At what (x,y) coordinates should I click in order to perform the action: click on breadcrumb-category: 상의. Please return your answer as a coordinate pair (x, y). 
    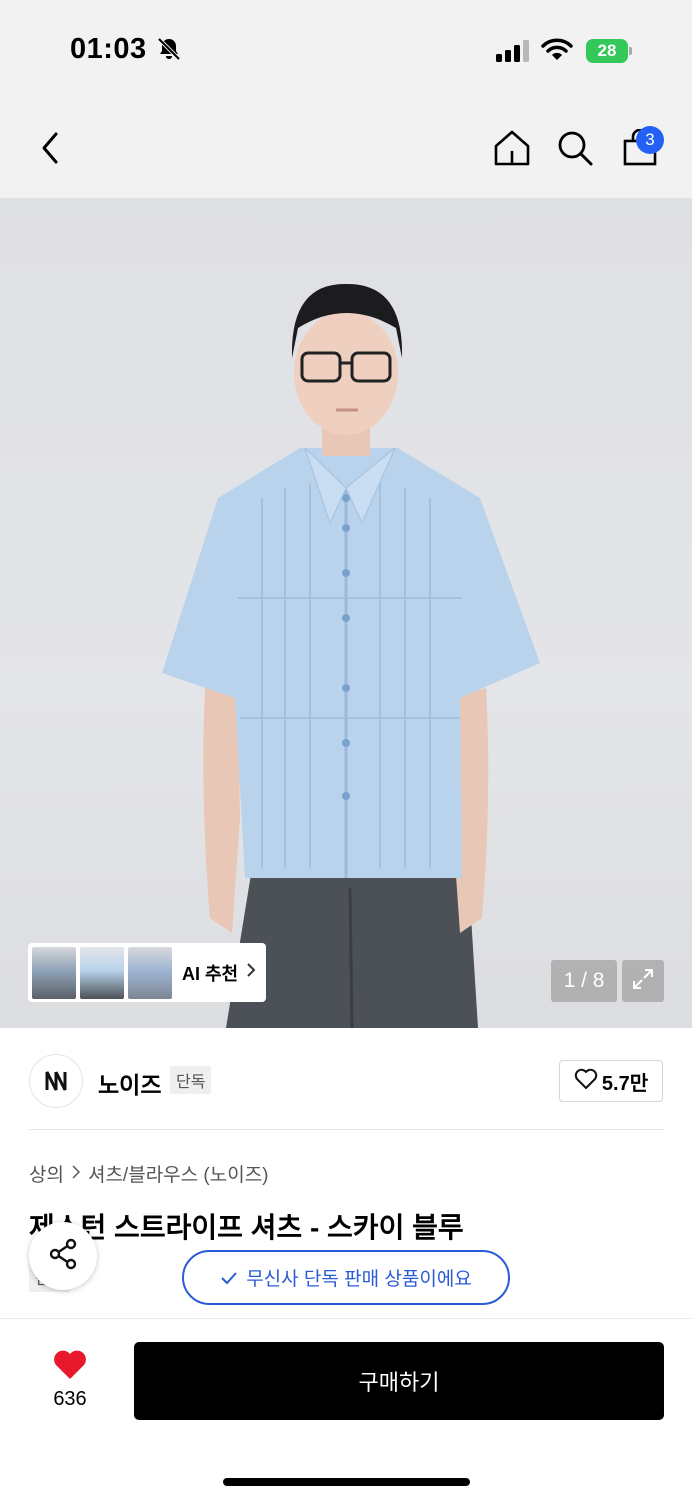
    Looking at the image, I should click on (46, 1173).